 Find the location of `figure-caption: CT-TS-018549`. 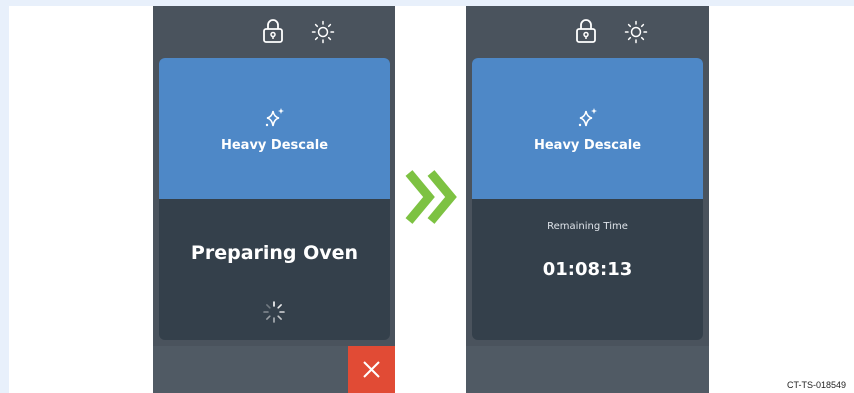

figure-caption: CT-TS-018549 is located at coordinates (816, 385).